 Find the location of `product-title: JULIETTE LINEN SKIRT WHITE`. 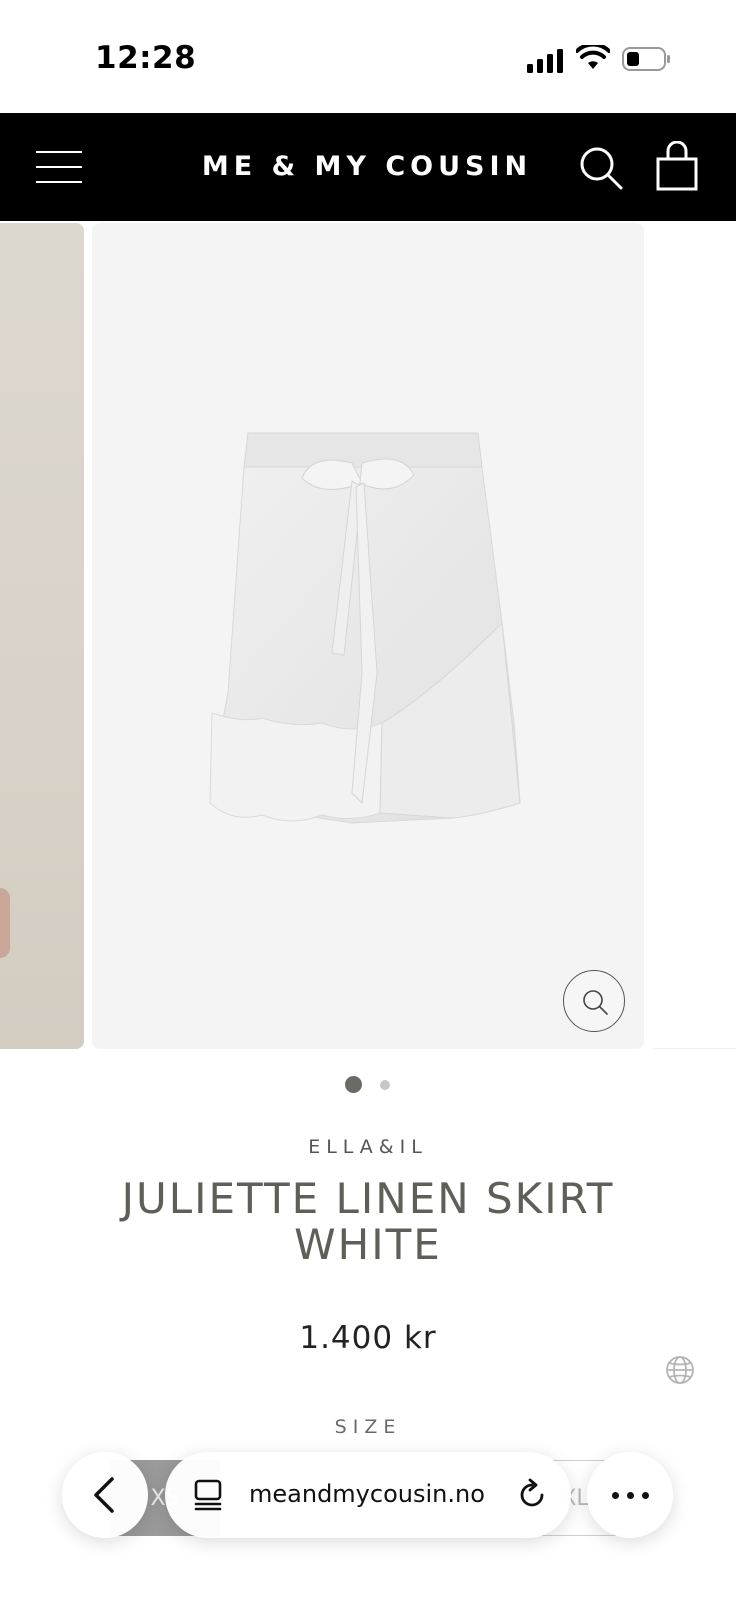

product-title: JULIETTE LINEN SKIRT WHITE is located at coordinates (368, 1221).